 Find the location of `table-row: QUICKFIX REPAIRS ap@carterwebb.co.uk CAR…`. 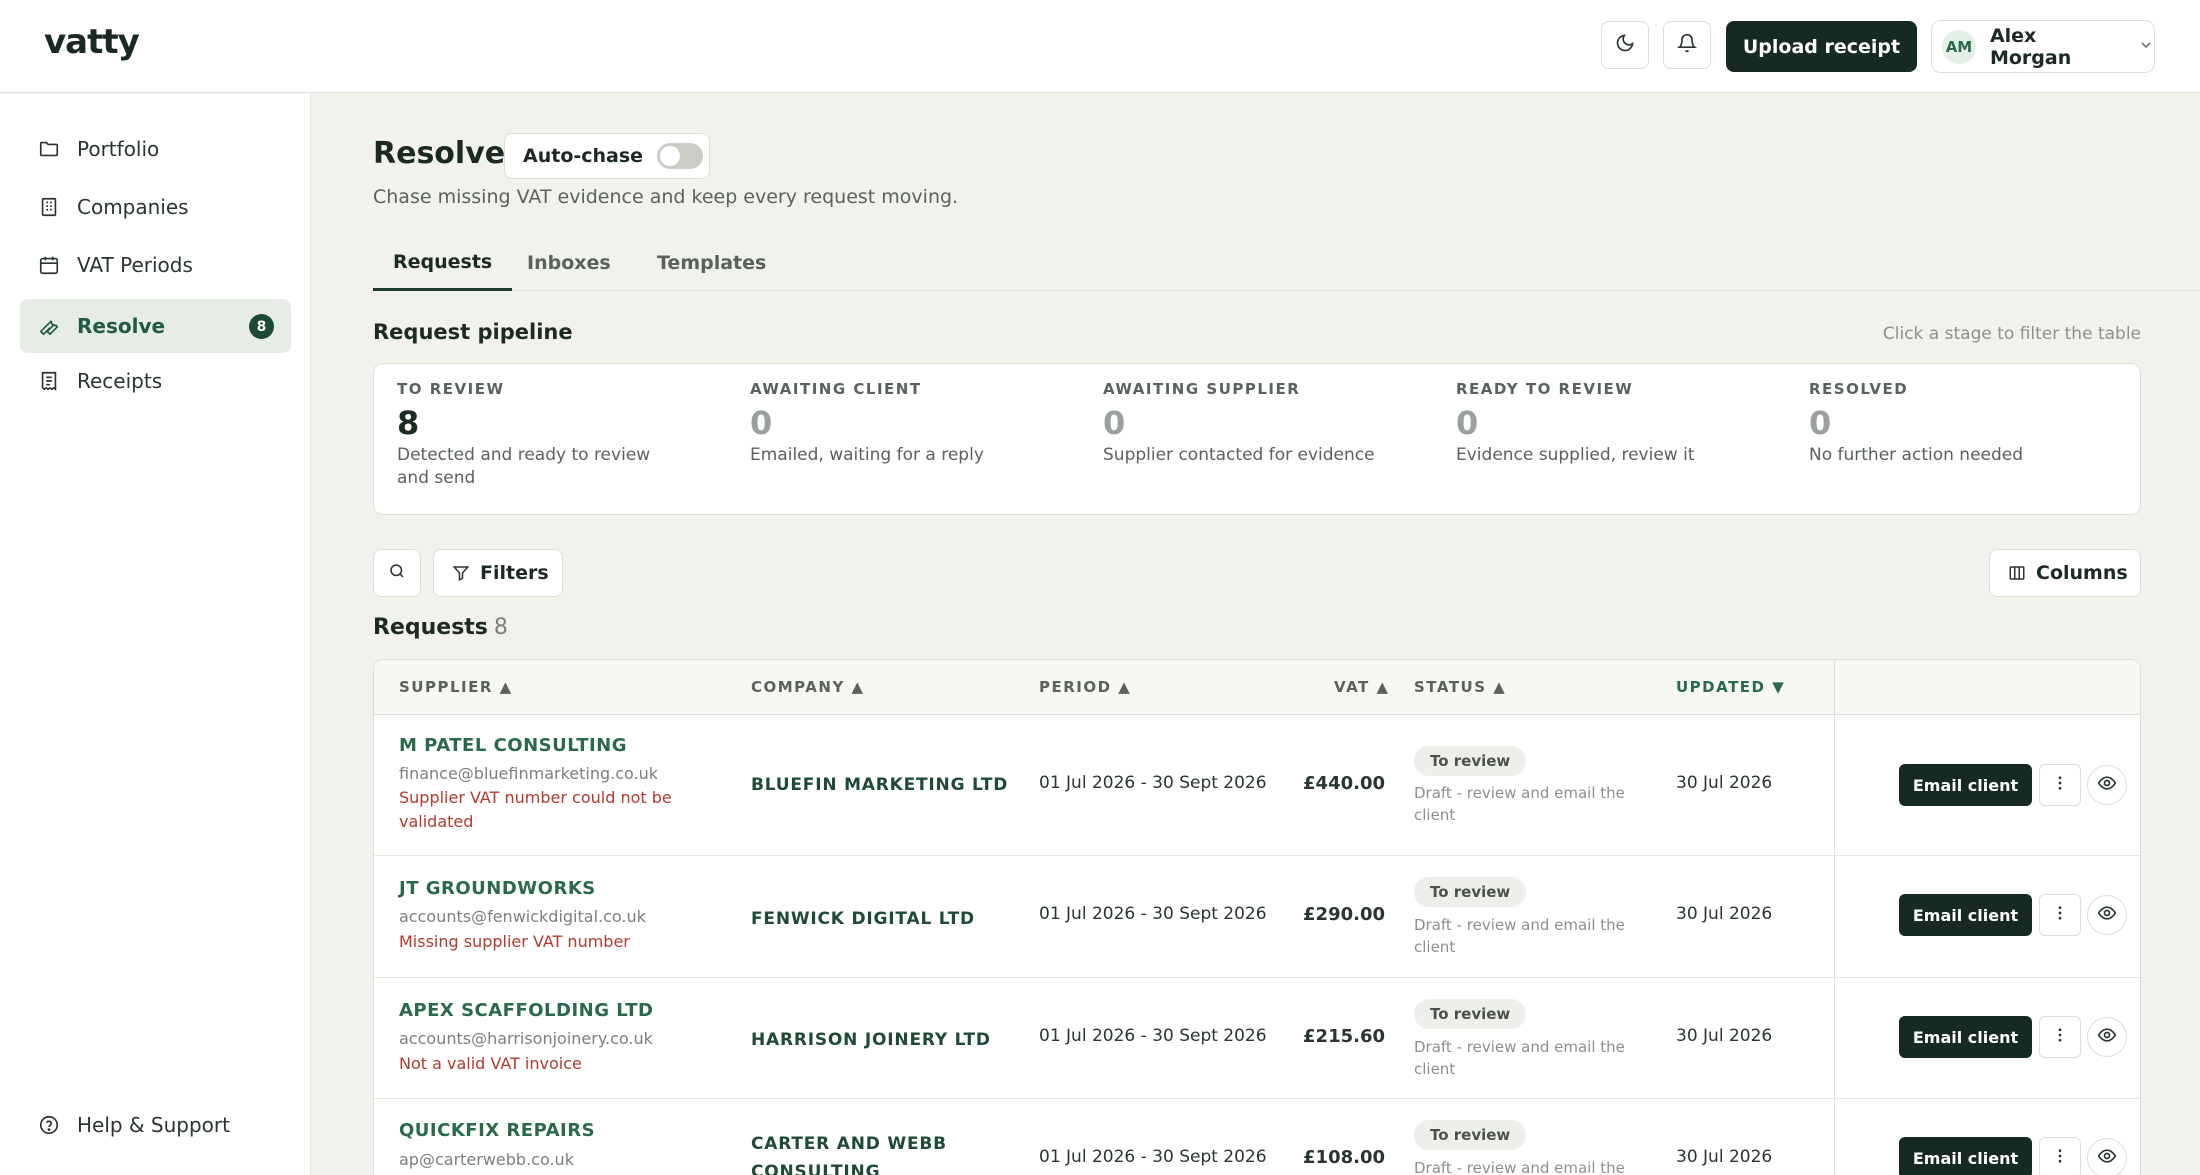

table-row: QUICKFIX REPAIRS ap@carterwebb.co.uk CAR… is located at coordinates (1257, 1137).